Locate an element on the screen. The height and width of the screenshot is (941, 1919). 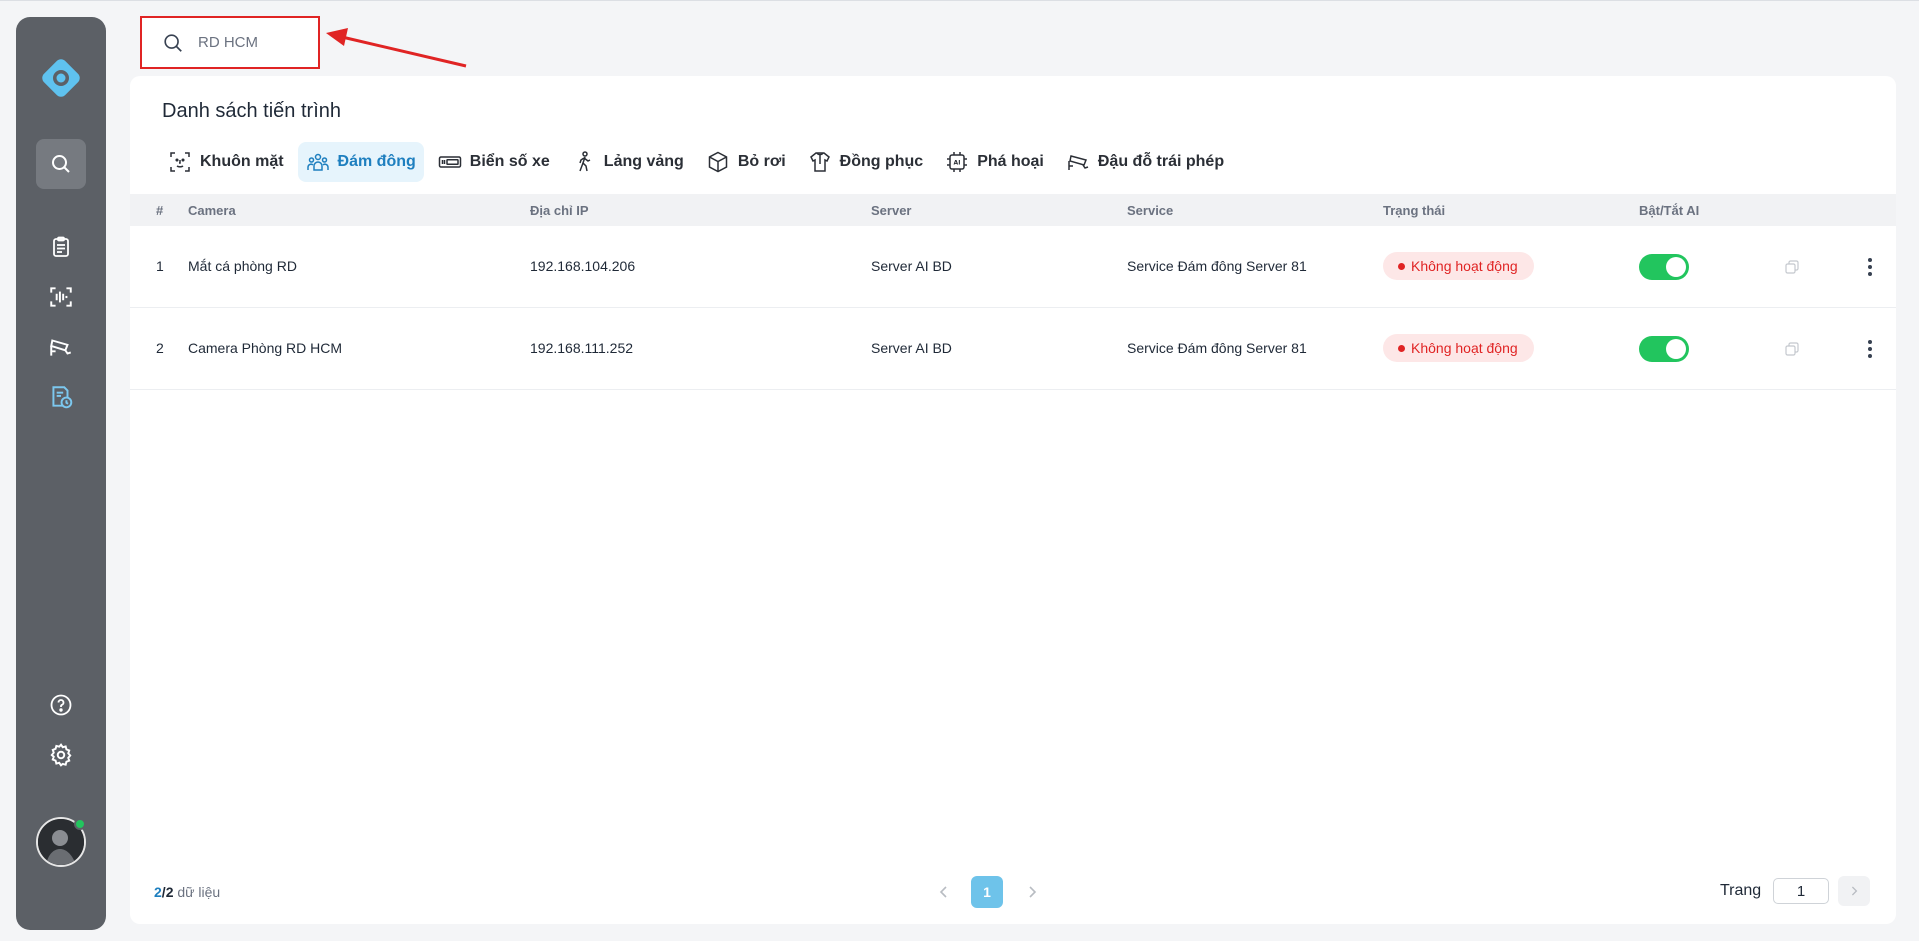
tab-license-plate: Biển số xe is located at coordinates (494, 162).